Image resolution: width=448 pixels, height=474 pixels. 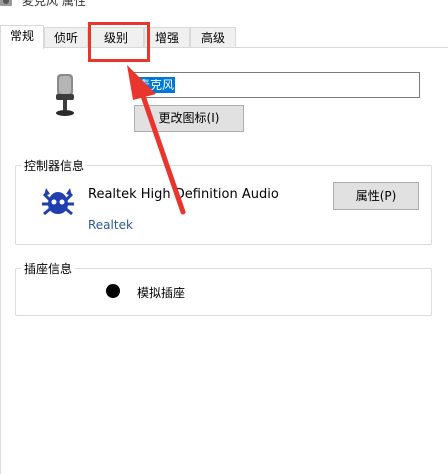 What do you see at coordinates (376, 196) in the screenshot?
I see `controller-properties-button: 属性(P)` at bounding box center [376, 196].